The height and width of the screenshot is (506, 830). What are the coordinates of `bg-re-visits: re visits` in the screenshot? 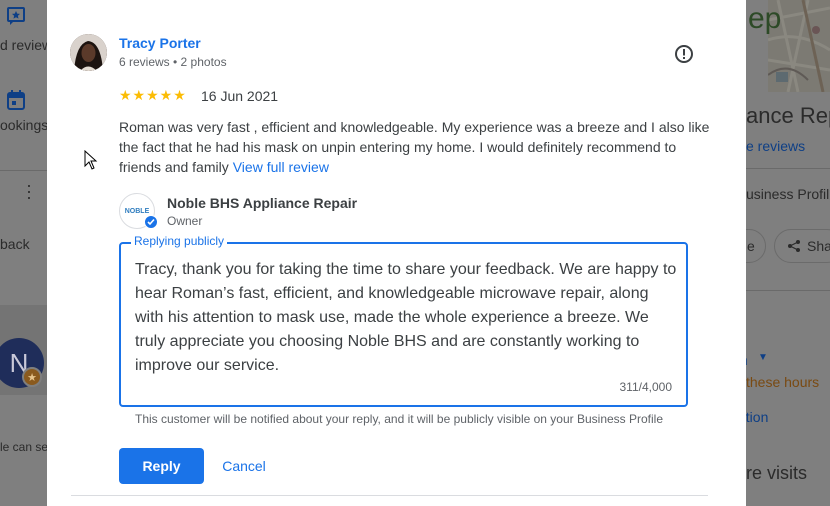 It's located at (777, 473).